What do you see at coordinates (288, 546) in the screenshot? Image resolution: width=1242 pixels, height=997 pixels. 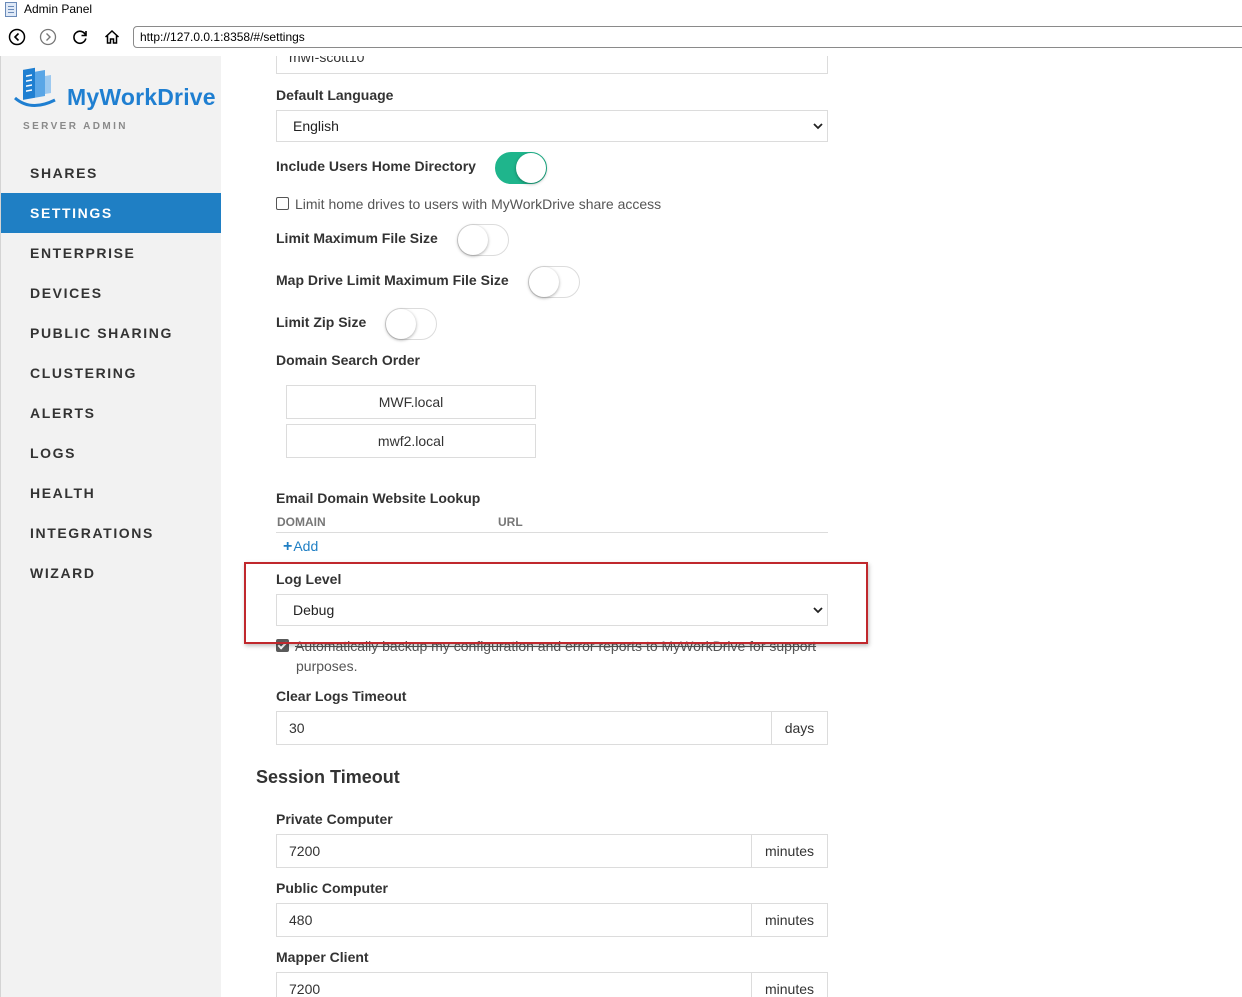 I see `plus-icon: +` at bounding box center [288, 546].